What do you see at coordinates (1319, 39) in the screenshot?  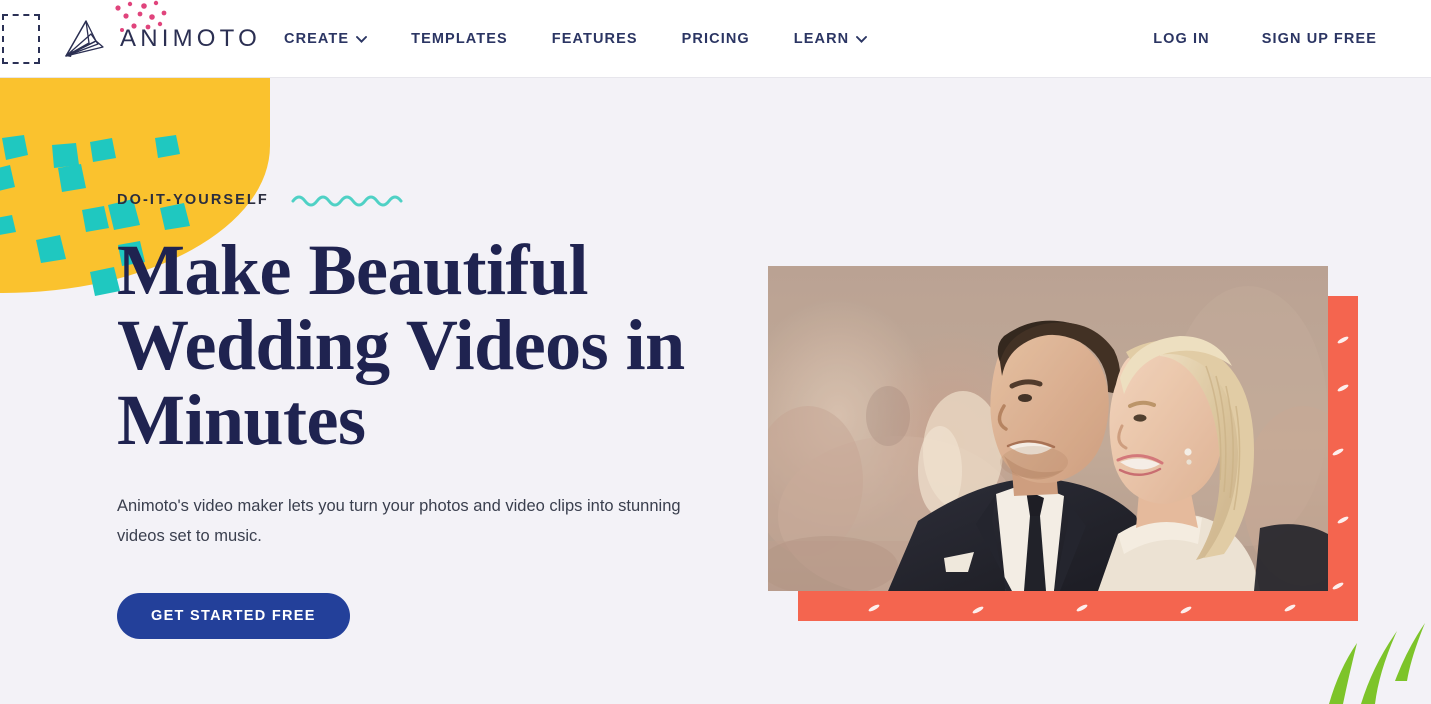 I see `signup-free-link: SIGN UP FREE` at bounding box center [1319, 39].